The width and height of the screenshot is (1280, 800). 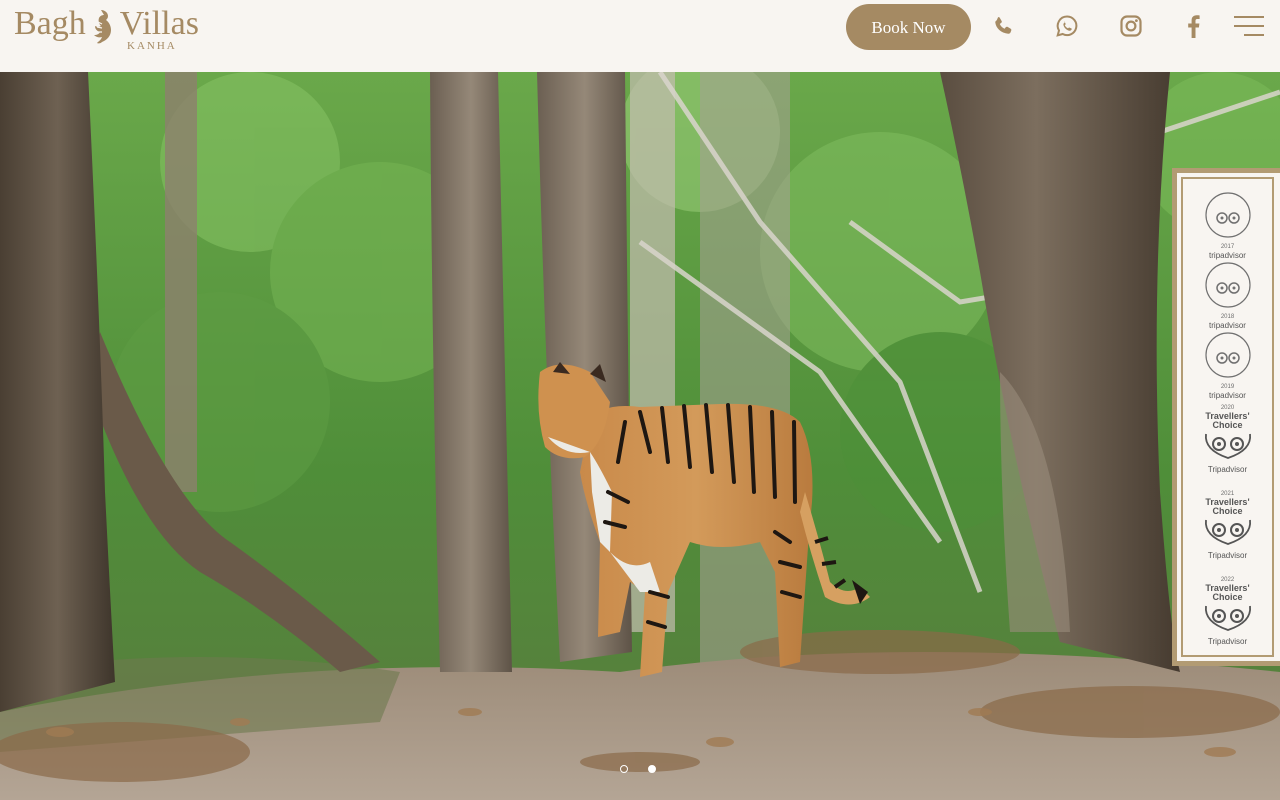 What do you see at coordinates (159, 23) in the screenshot?
I see `logo-name-part2: Villas` at bounding box center [159, 23].